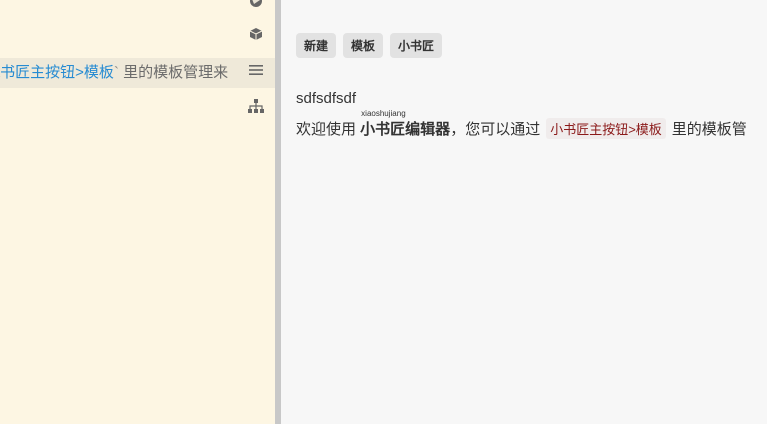  What do you see at coordinates (495, 129) in the screenshot?
I see `p2-middle: ，您可以通过` at bounding box center [495, 129].